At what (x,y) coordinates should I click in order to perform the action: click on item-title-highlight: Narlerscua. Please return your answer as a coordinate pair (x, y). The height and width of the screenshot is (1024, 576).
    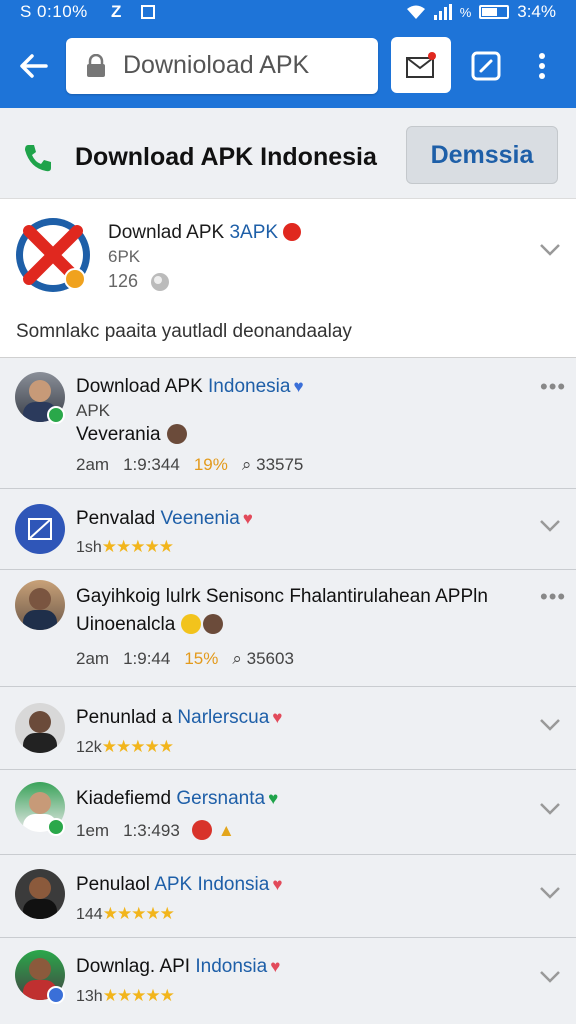
    Looking at the image, I should click on (223, 717).